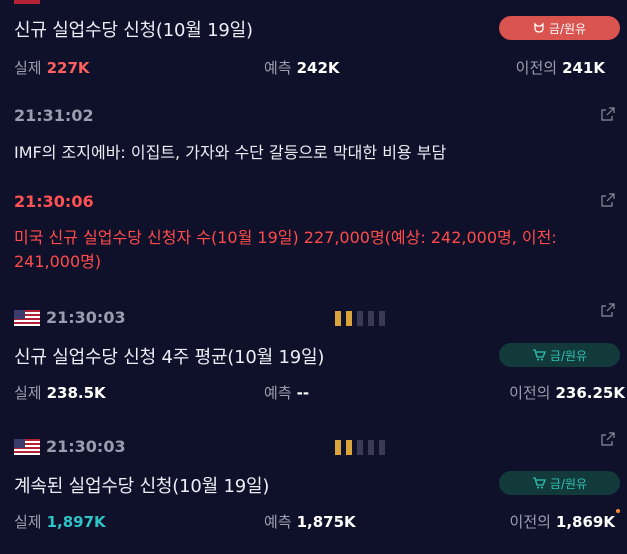 This screenshot has width=627, height=554. I want to click on previous-value: 241K, so click(583, 68).